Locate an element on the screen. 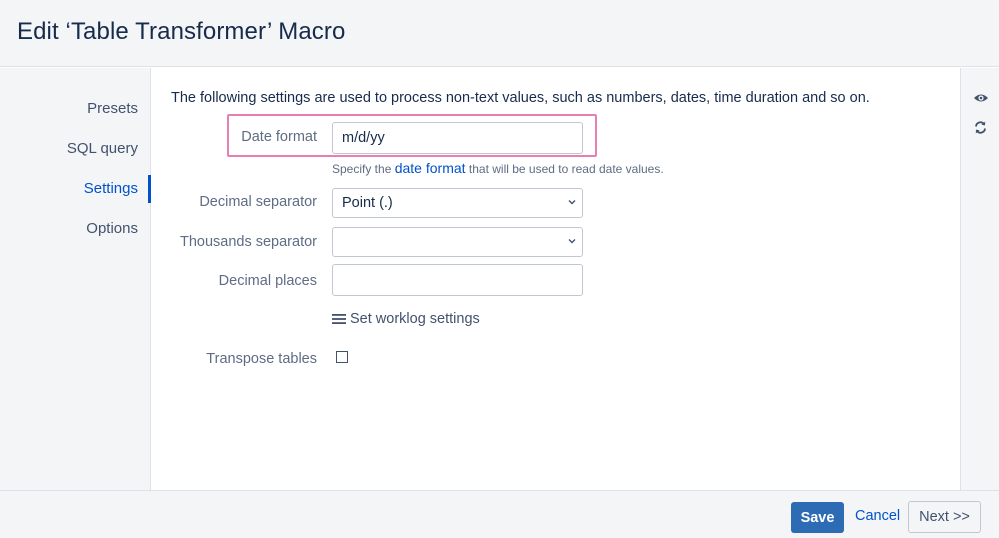  right-toolbar is located at coordinates (979, 279).